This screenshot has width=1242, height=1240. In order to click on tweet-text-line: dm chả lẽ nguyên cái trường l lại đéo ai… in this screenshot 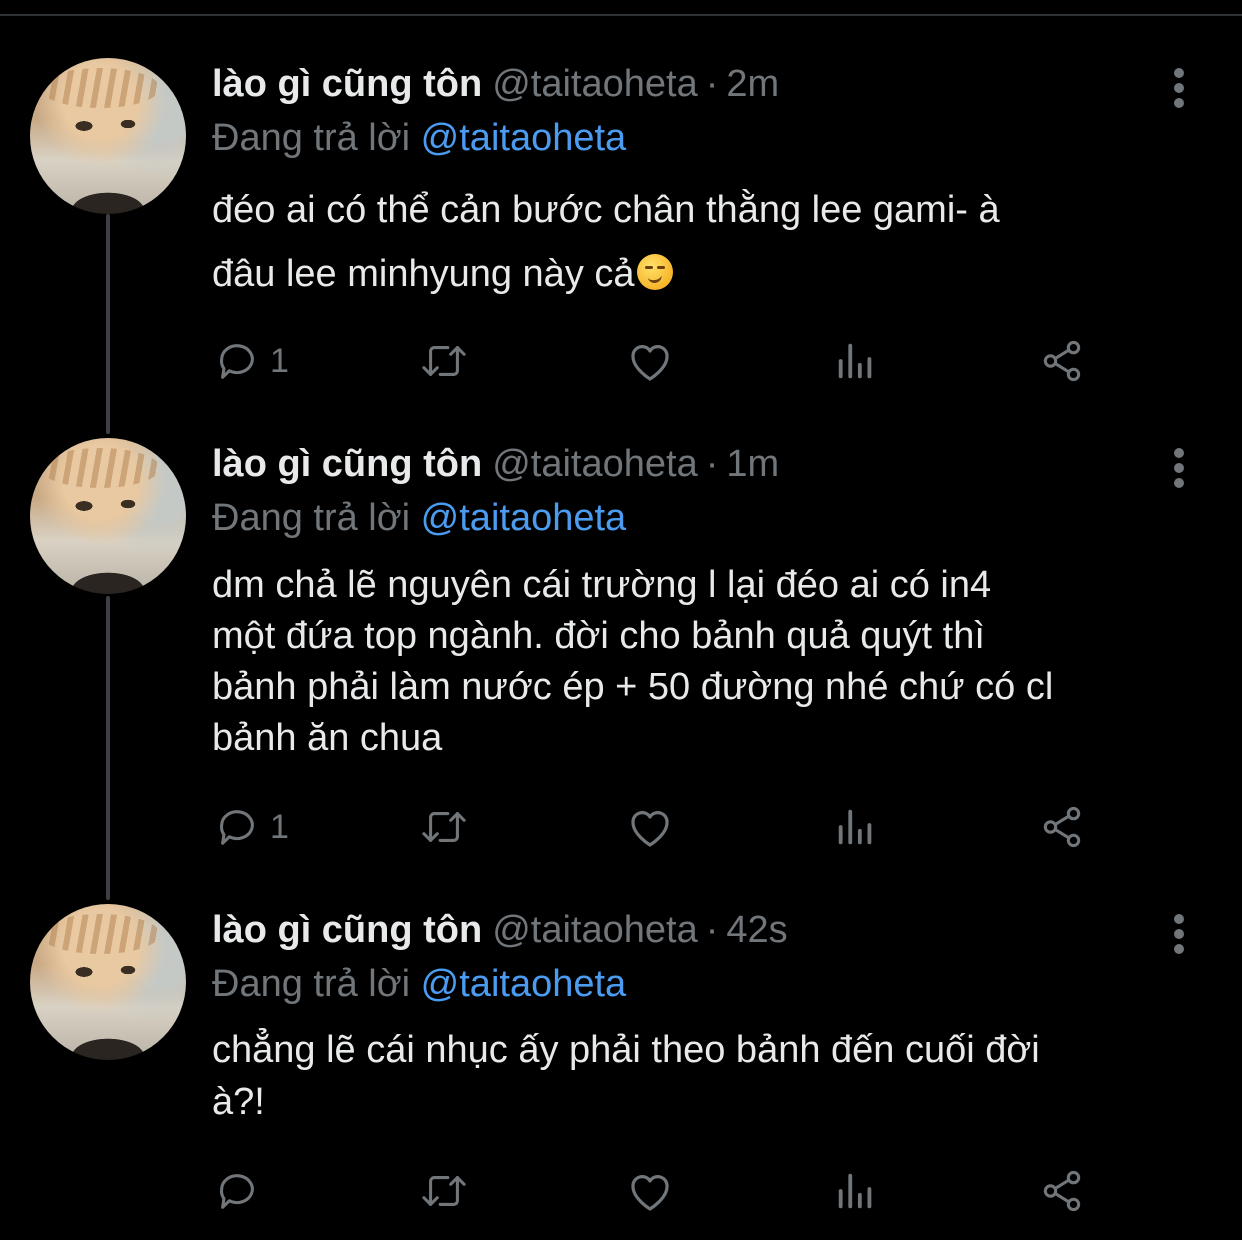, I will do `click(602, 585)`.